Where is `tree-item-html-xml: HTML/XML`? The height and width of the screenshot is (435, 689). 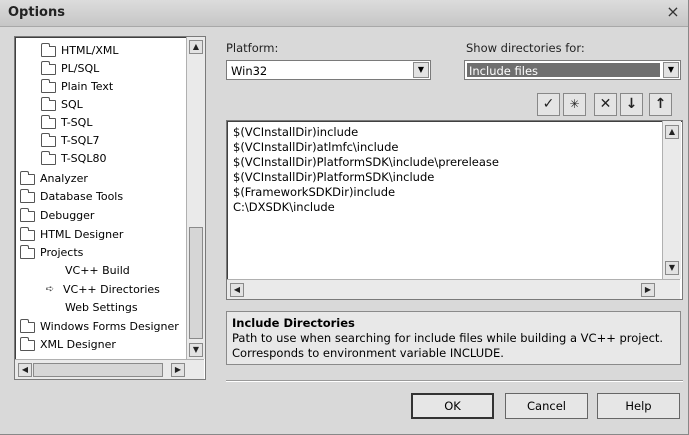 tree-item-html-xml: HTML/XML is located at coordinates (79, 51).